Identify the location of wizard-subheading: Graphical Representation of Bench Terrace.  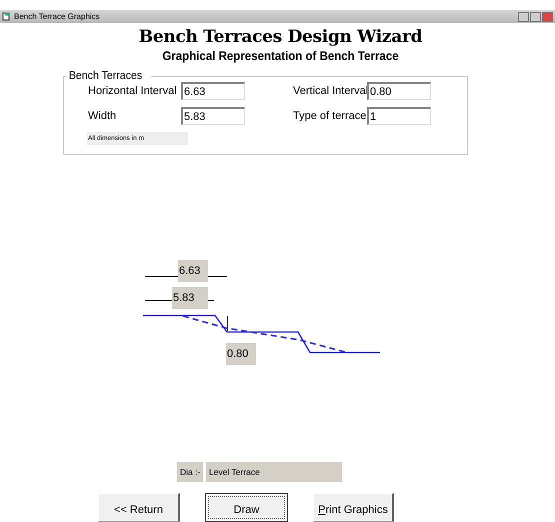
(280, 56).